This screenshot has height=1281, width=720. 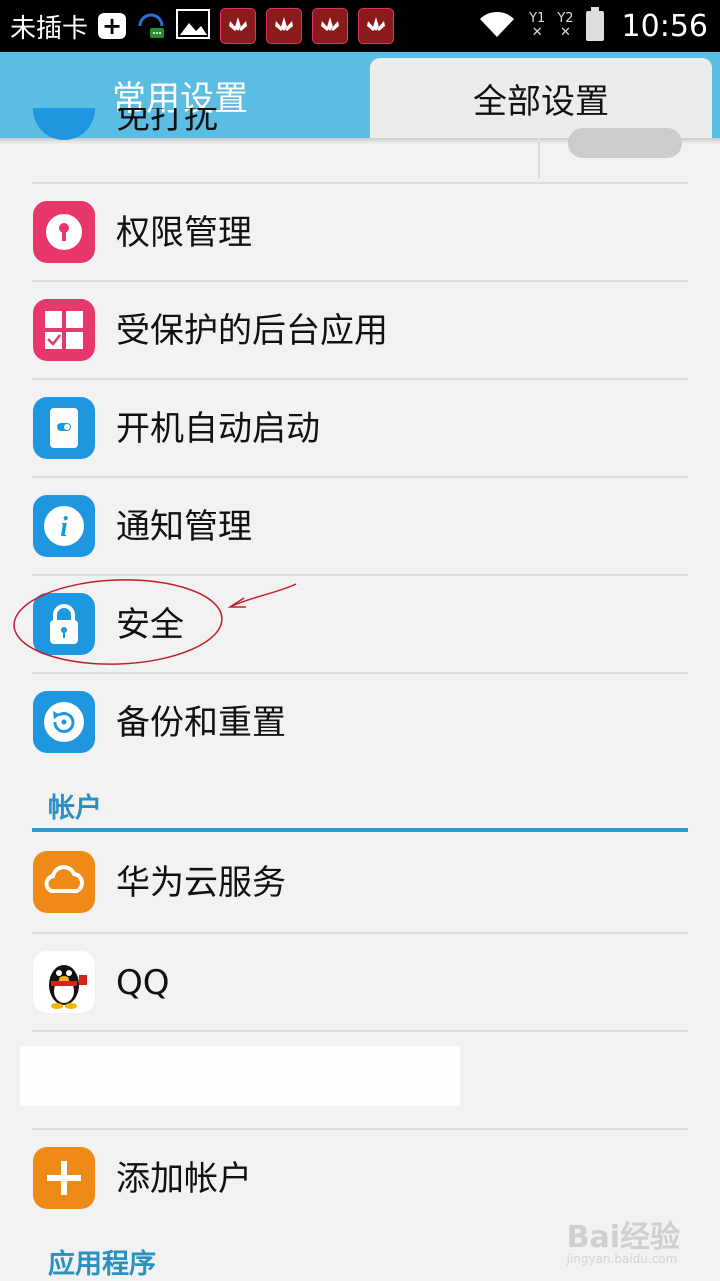 What do you see at coordinates (537, 25) in the screenshot?
I see `sim1-status: Y1 ✕` at bounding box center [537, 25].